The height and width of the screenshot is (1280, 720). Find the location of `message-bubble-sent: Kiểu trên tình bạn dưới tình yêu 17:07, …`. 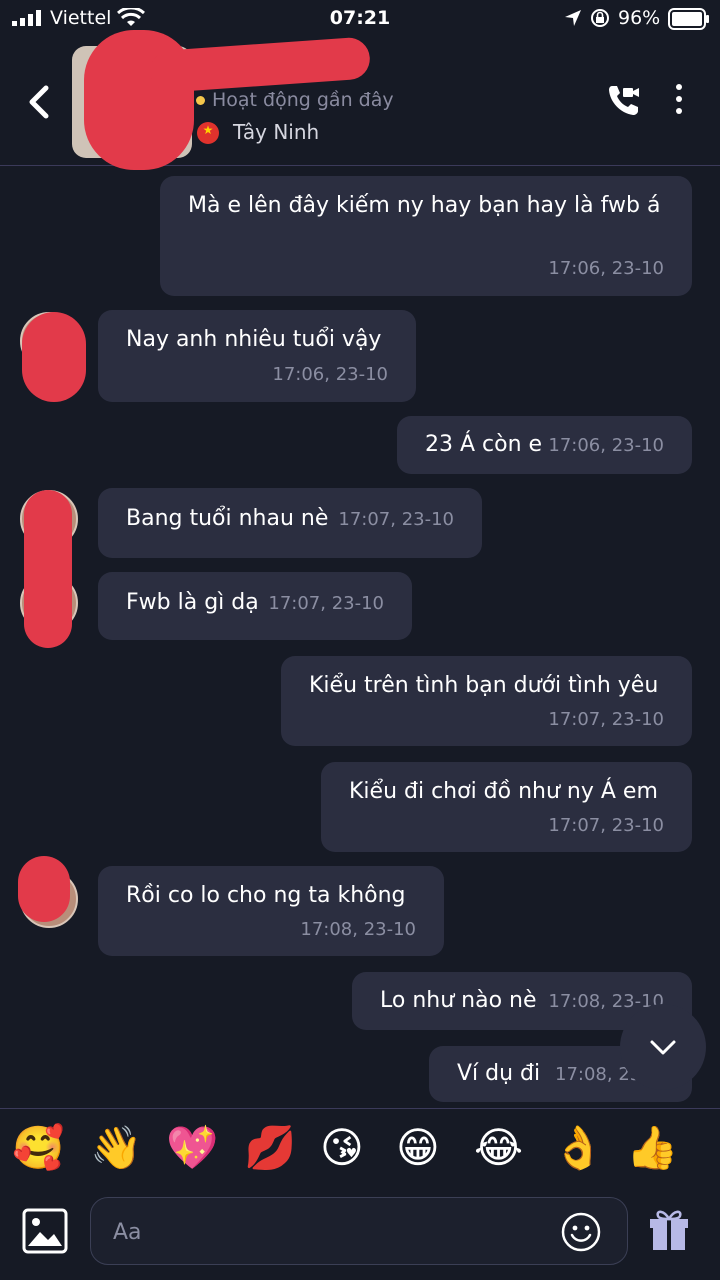

message-bubble-sent: Kiểu trên tình bạn dưới tình yêu 17:07, … is located at coordinates (486, 701).